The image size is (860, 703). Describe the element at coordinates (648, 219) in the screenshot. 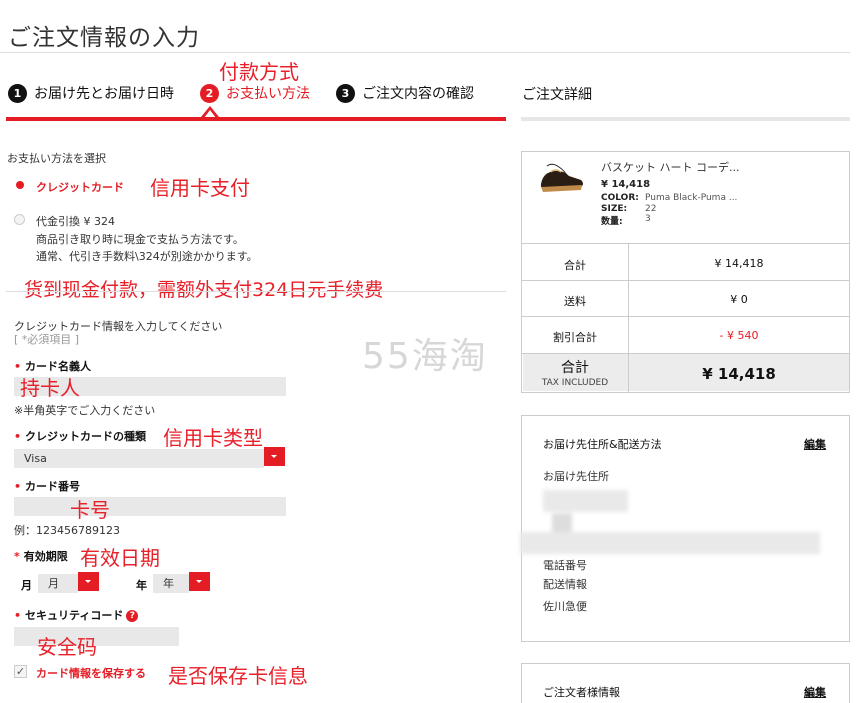

I see `quantity-value: 3` at that location.